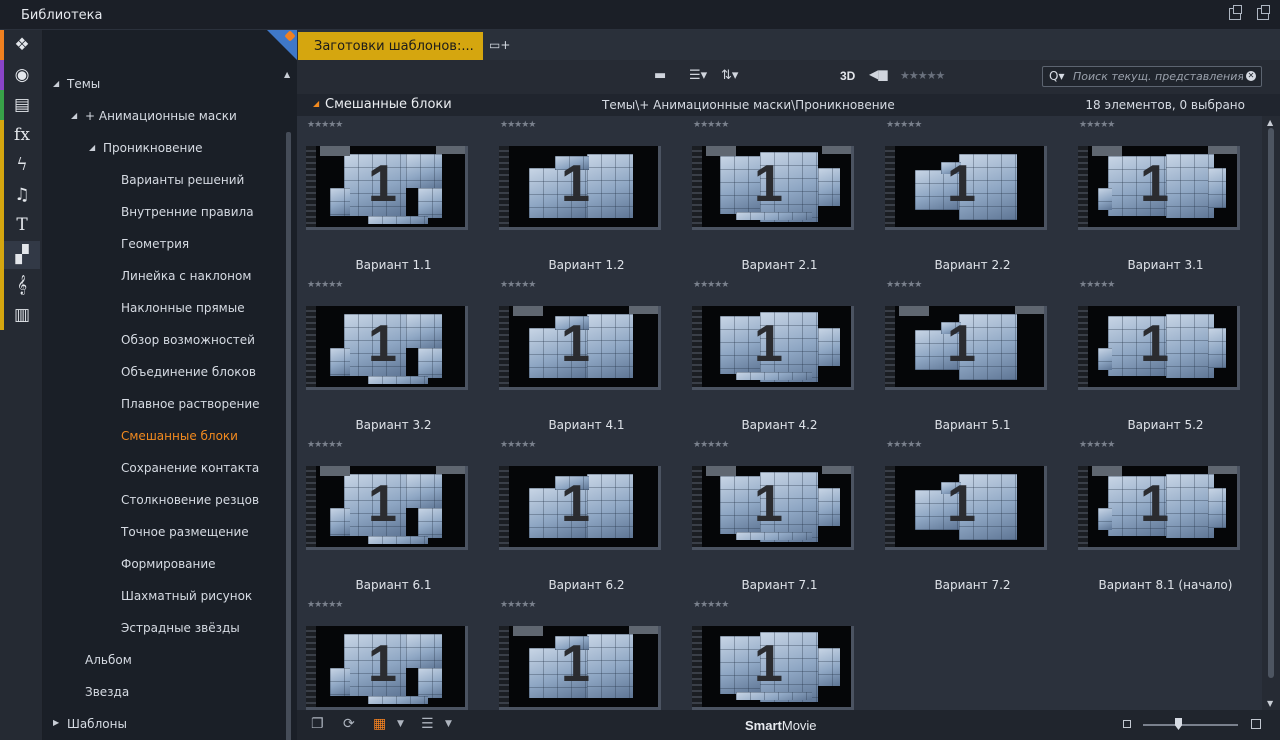  What do you see at coordinates (729, 75) in the screenshot?
I see `sort-icon: ⇅▾` at bounding box center [729, 75].